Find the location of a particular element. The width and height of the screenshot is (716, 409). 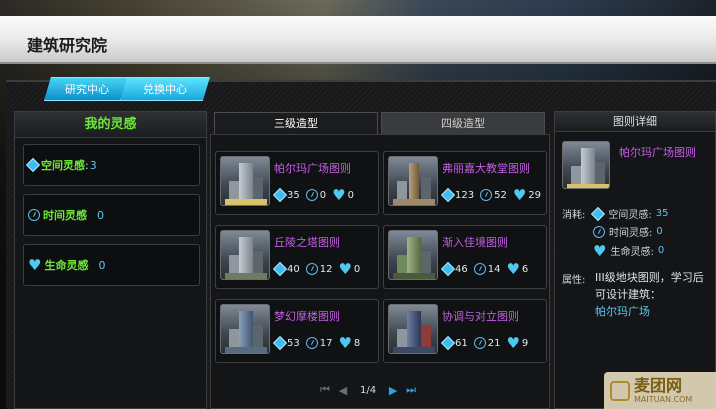

blueprint-costs: 123 52 ♥ 29 is located at coordinates (492, 195).